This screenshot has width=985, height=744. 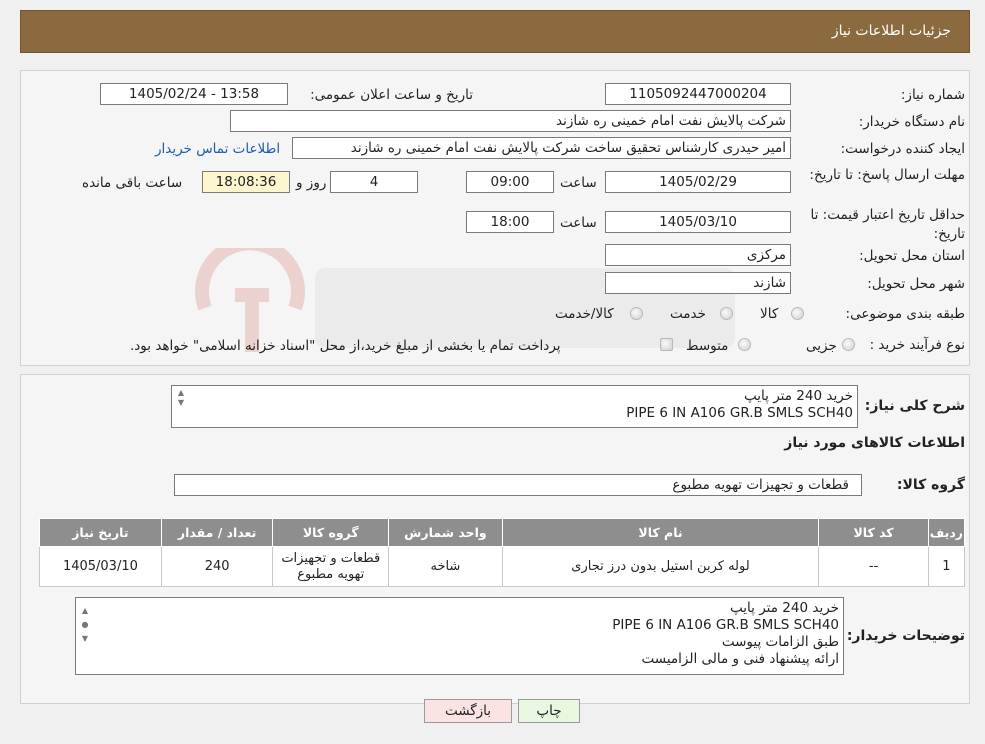 I want to click on notes-line-1: خرید 240 متر پایپ, so click(x=784, y=608).